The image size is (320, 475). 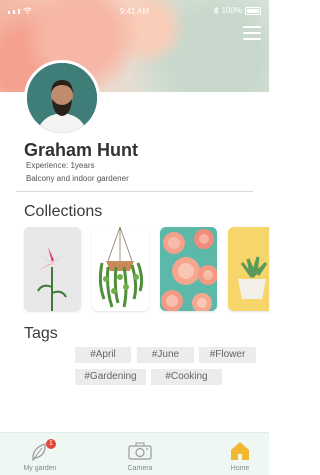 I want to click on menu-button, so click(x=252, y=33).